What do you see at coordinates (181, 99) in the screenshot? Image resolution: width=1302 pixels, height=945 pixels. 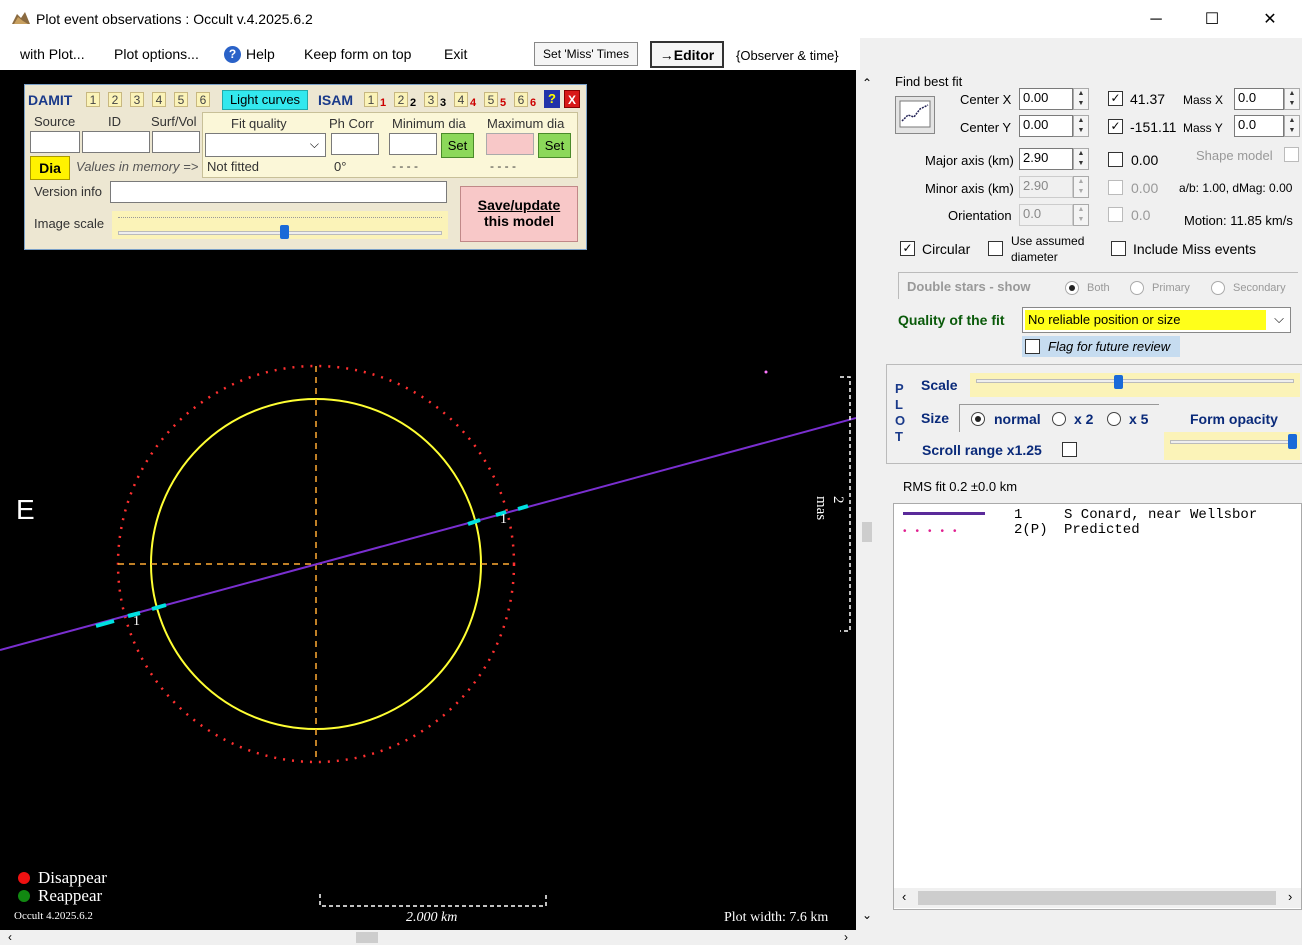 I see `damit-5: 5` at bounding box center [181, 99].